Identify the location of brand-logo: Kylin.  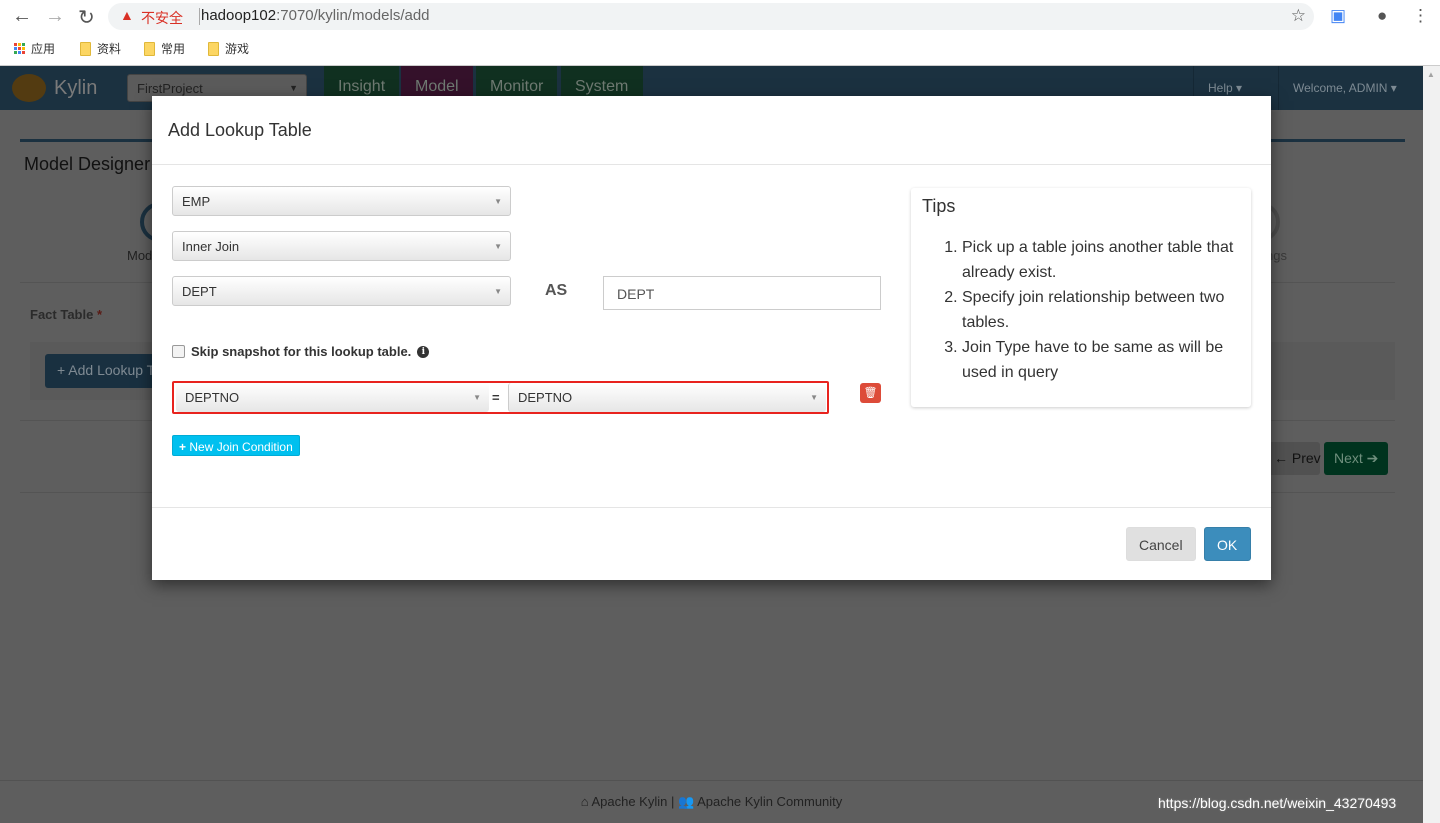
(54, 88).